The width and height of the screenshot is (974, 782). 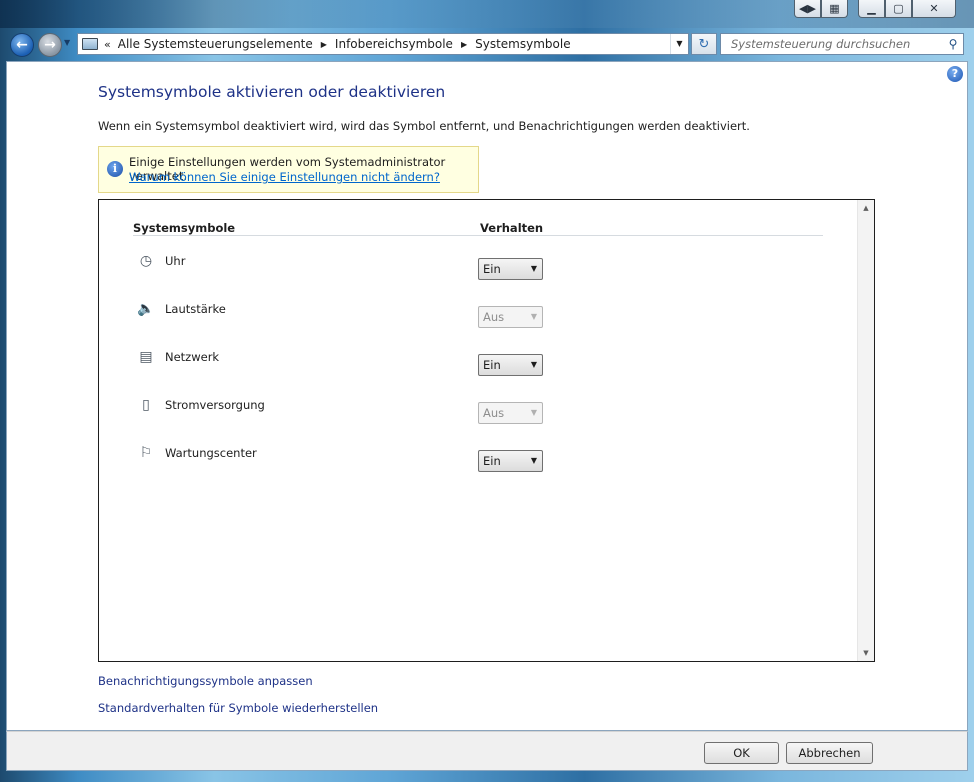 I want to click on arrow-left-icon: ←, so click(x=22, y=45).